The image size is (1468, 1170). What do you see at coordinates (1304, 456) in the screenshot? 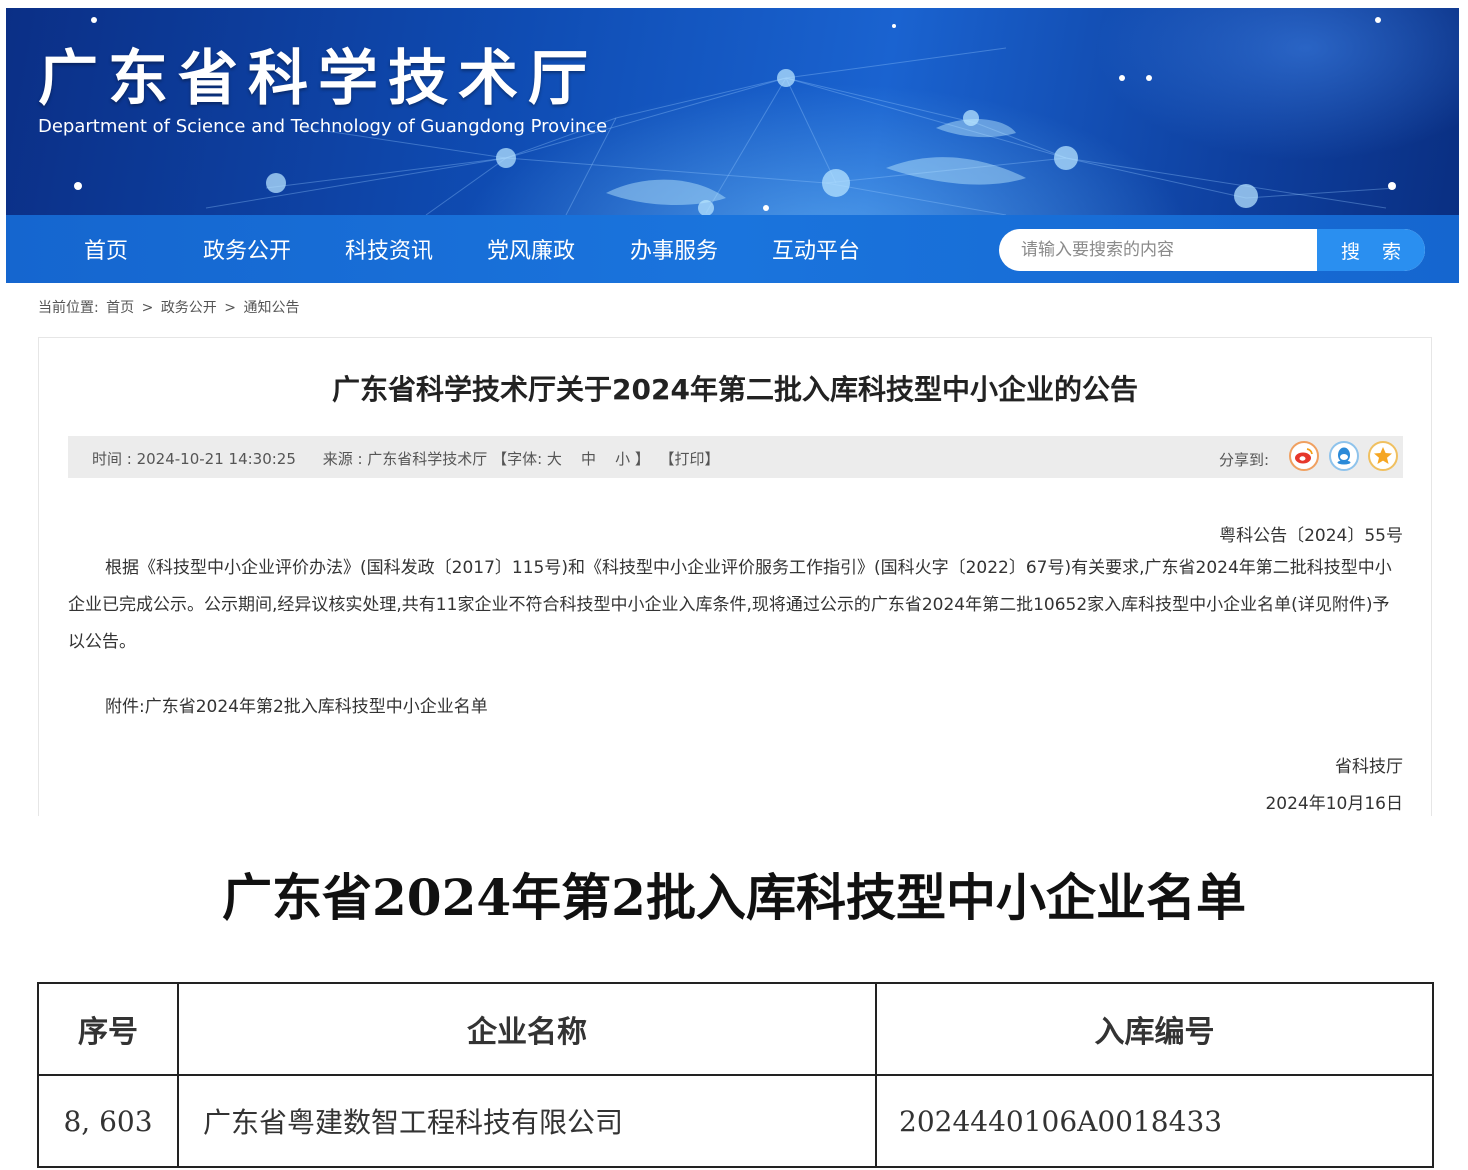
I see `weibo-icon` at bounding box center [1304, 456].